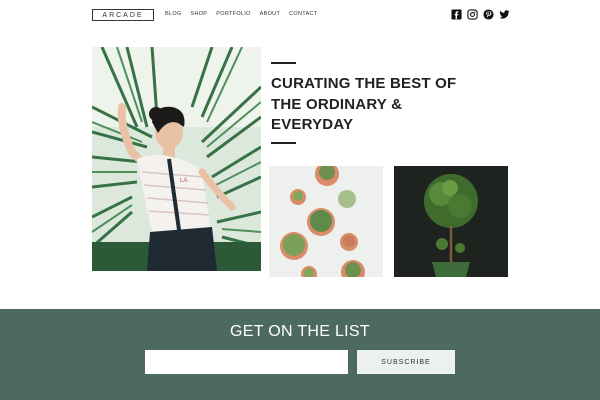  I want to click on instagram-icon, so click(472, 14).